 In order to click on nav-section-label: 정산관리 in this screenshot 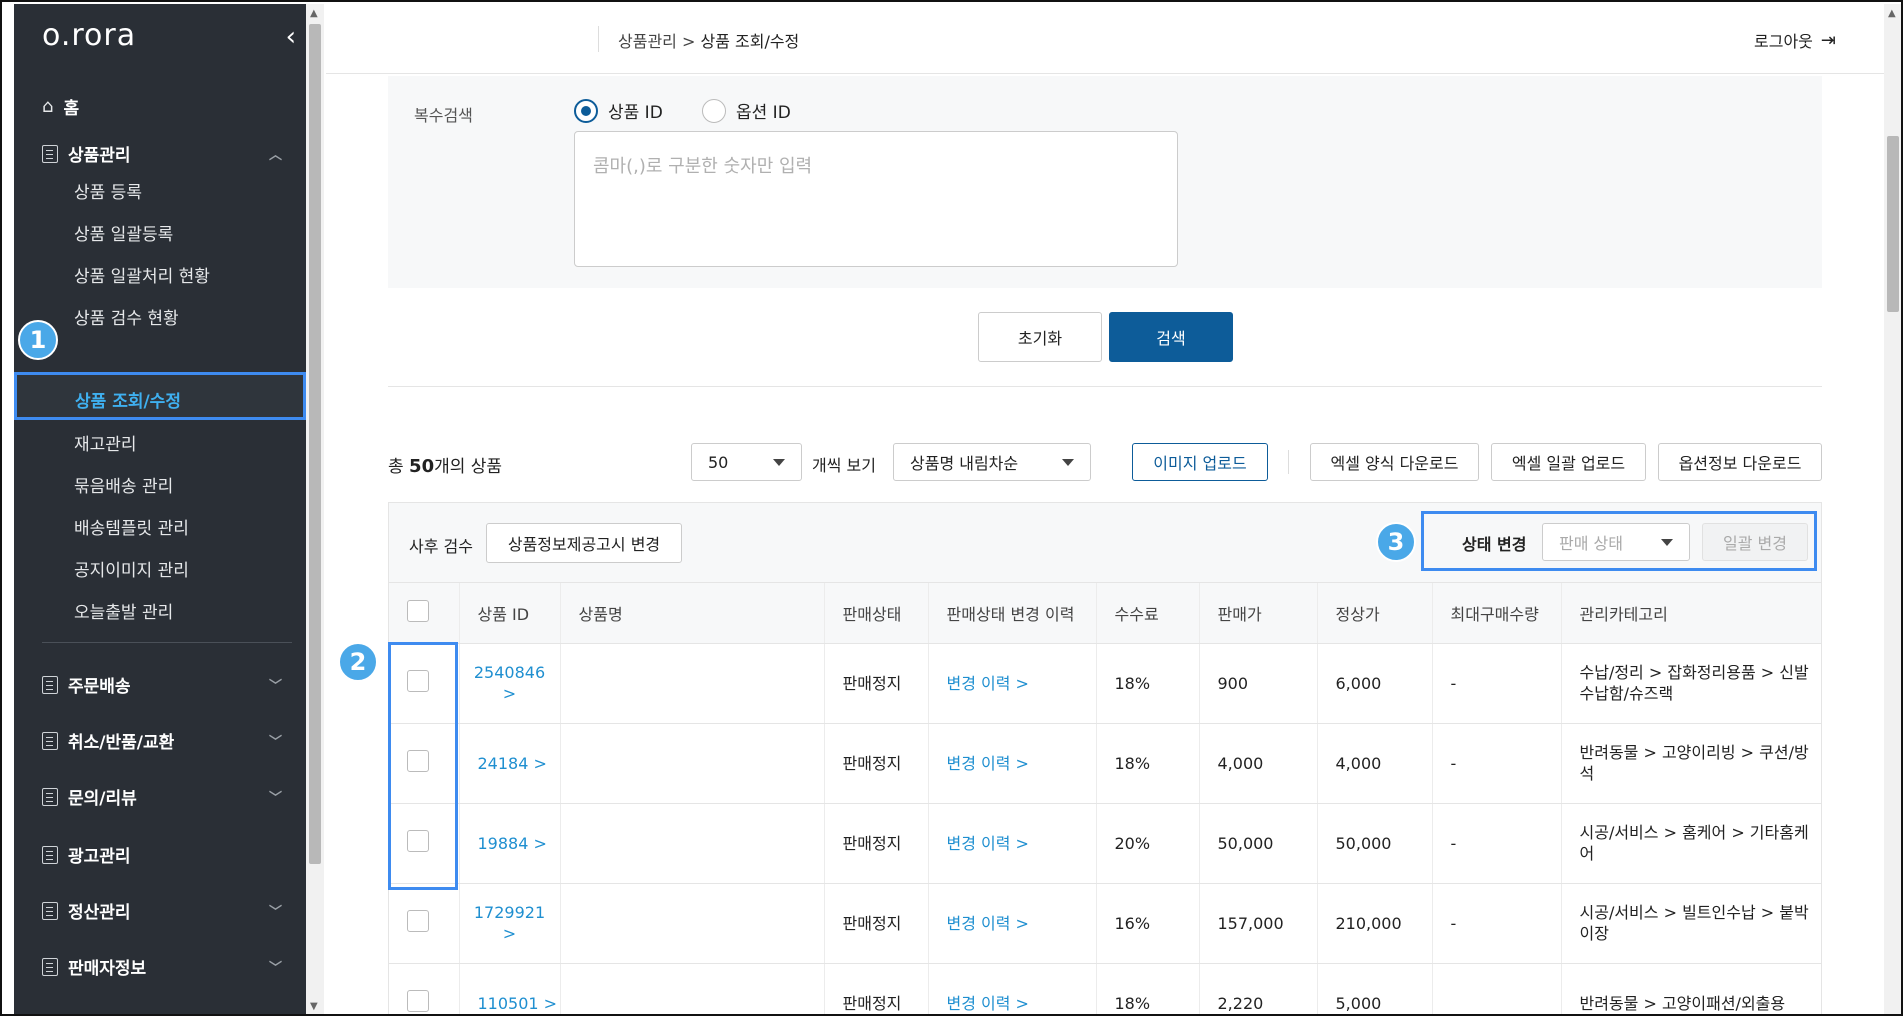, I will do `click(99, 913)`.